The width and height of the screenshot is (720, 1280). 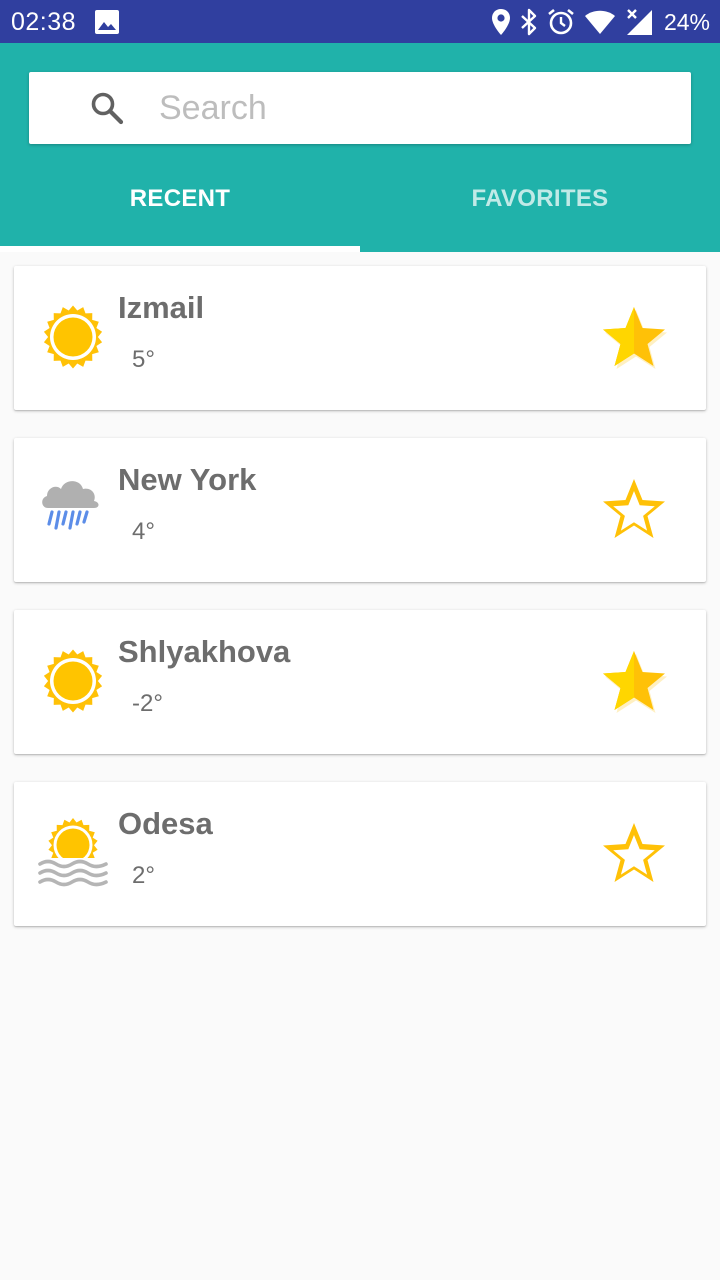 I want to click on city-temperature: 4°, so click(x=143, y=531).